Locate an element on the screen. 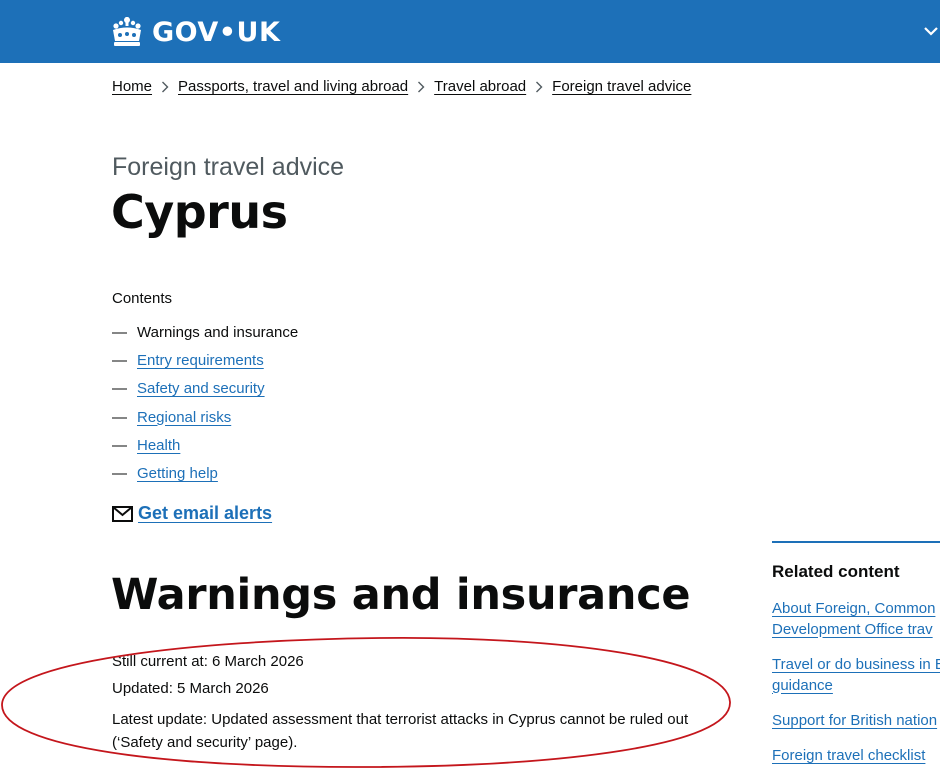  get-email-alerts-link: Get email alerts is located at coordinates (205, 513).